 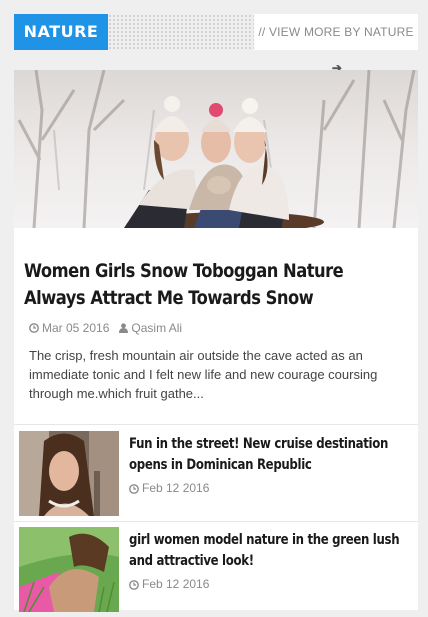 I want to click on view-more-label: // VIEW MORE BY NATURE, so click(x=336, y=32).